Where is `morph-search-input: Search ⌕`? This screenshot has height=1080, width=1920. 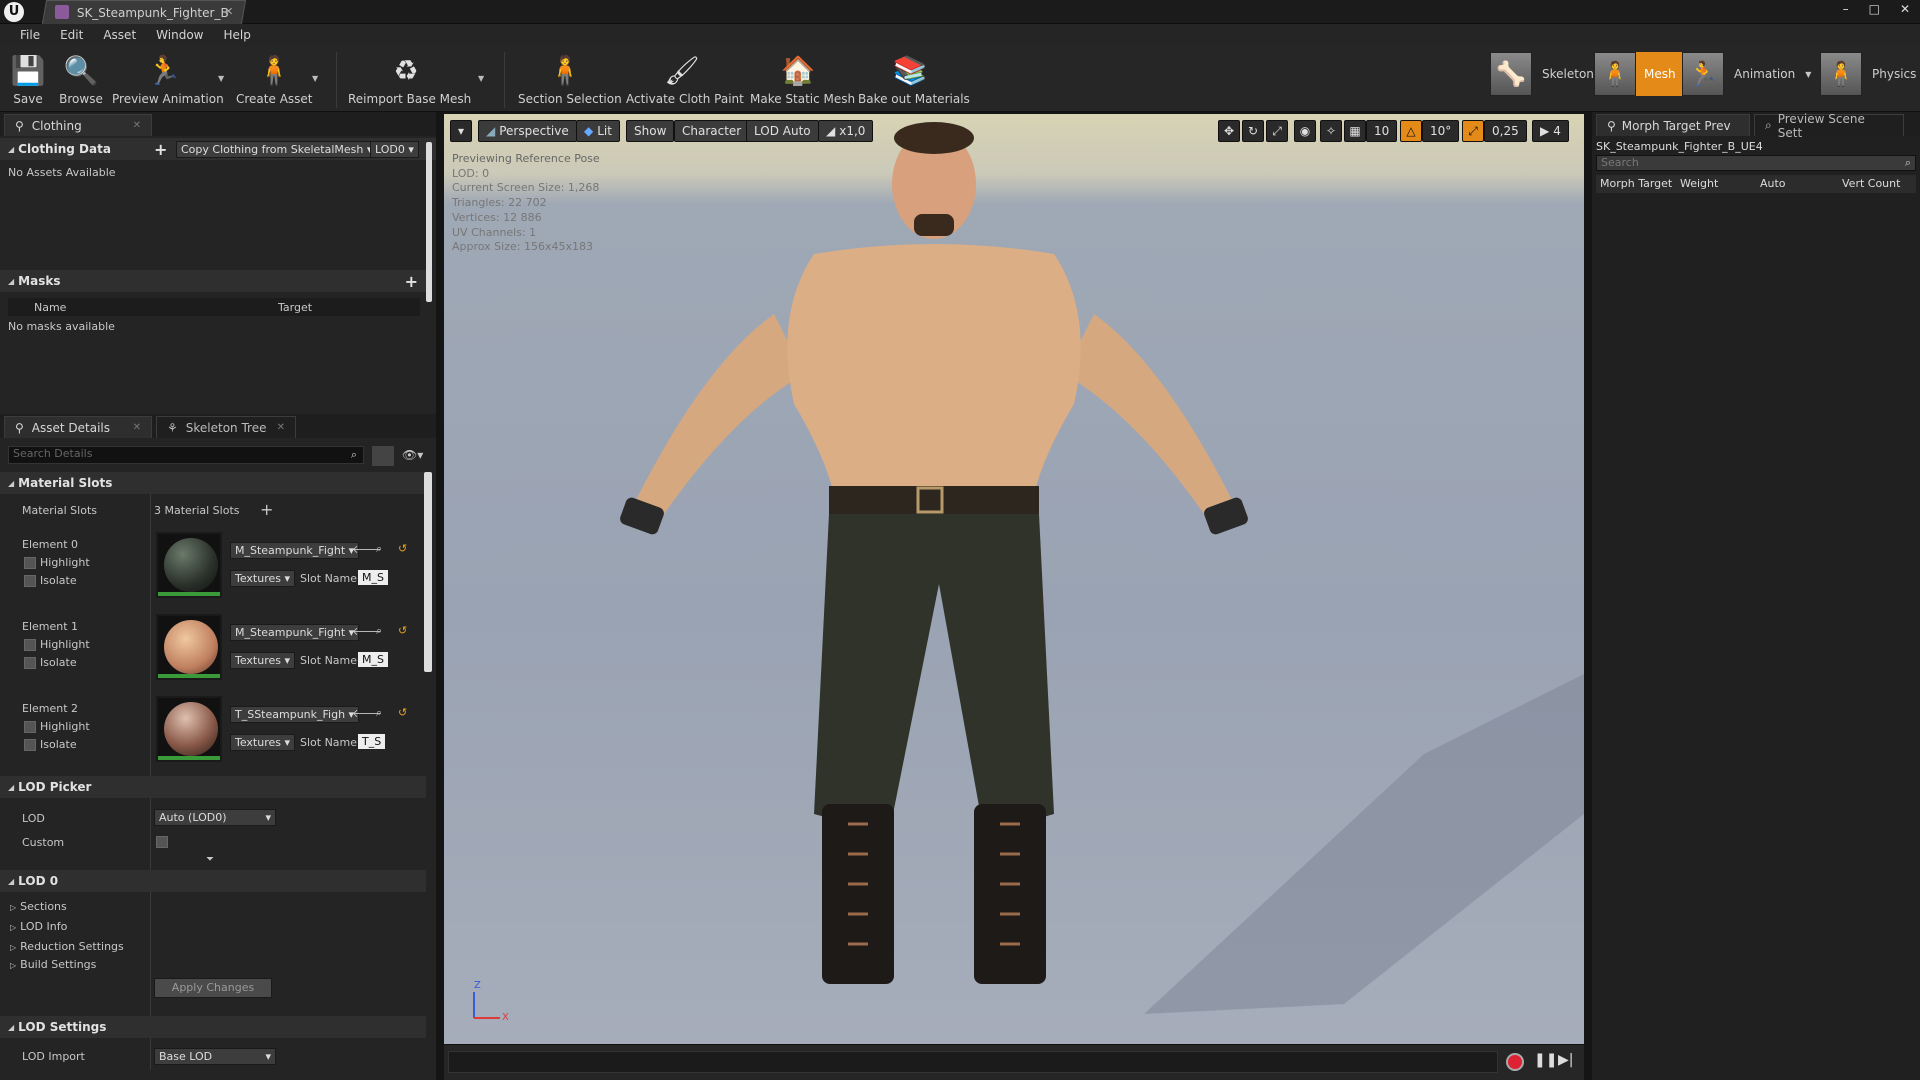
morph-search-input: Search ⌕ is located at coordinates (1756, 163).